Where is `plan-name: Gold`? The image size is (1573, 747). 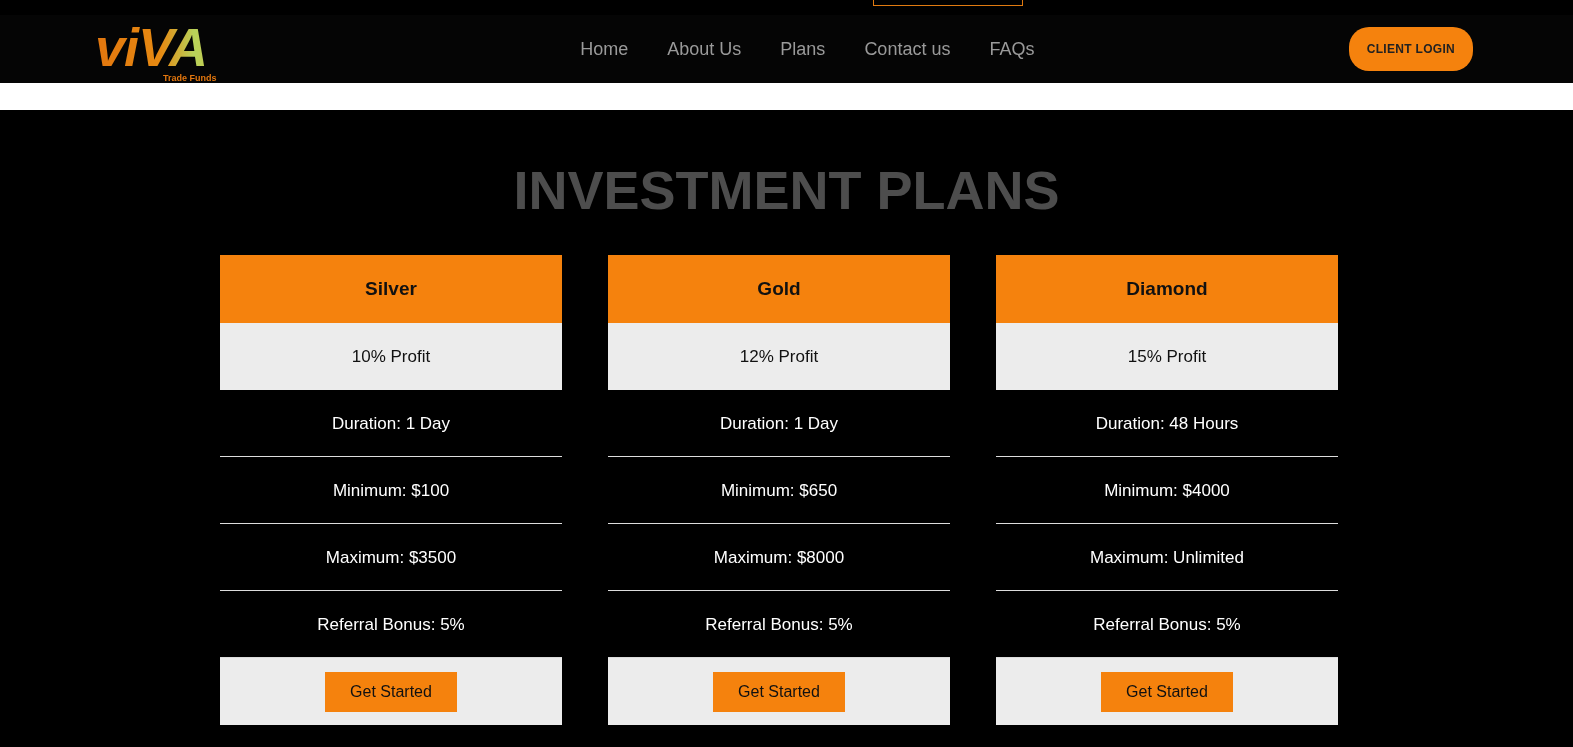
plan-name: Gold is located at coordinates (779, 289).